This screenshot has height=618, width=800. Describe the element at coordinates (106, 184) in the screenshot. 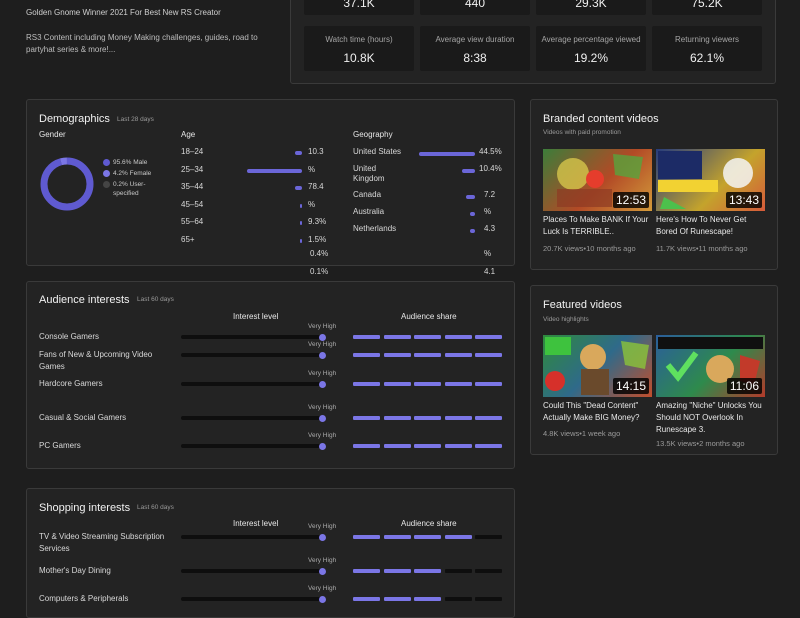

I see `gender-user-swatch` at that location.